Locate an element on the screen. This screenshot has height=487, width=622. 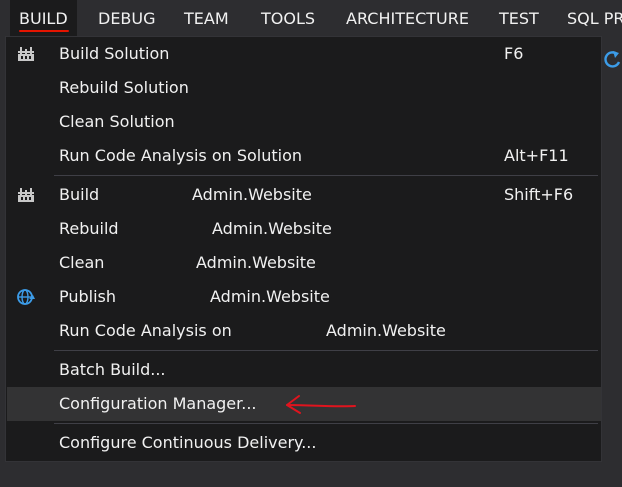
menu-item-label: Run Code Analysis on Solution is located at coordinates (181, 155).